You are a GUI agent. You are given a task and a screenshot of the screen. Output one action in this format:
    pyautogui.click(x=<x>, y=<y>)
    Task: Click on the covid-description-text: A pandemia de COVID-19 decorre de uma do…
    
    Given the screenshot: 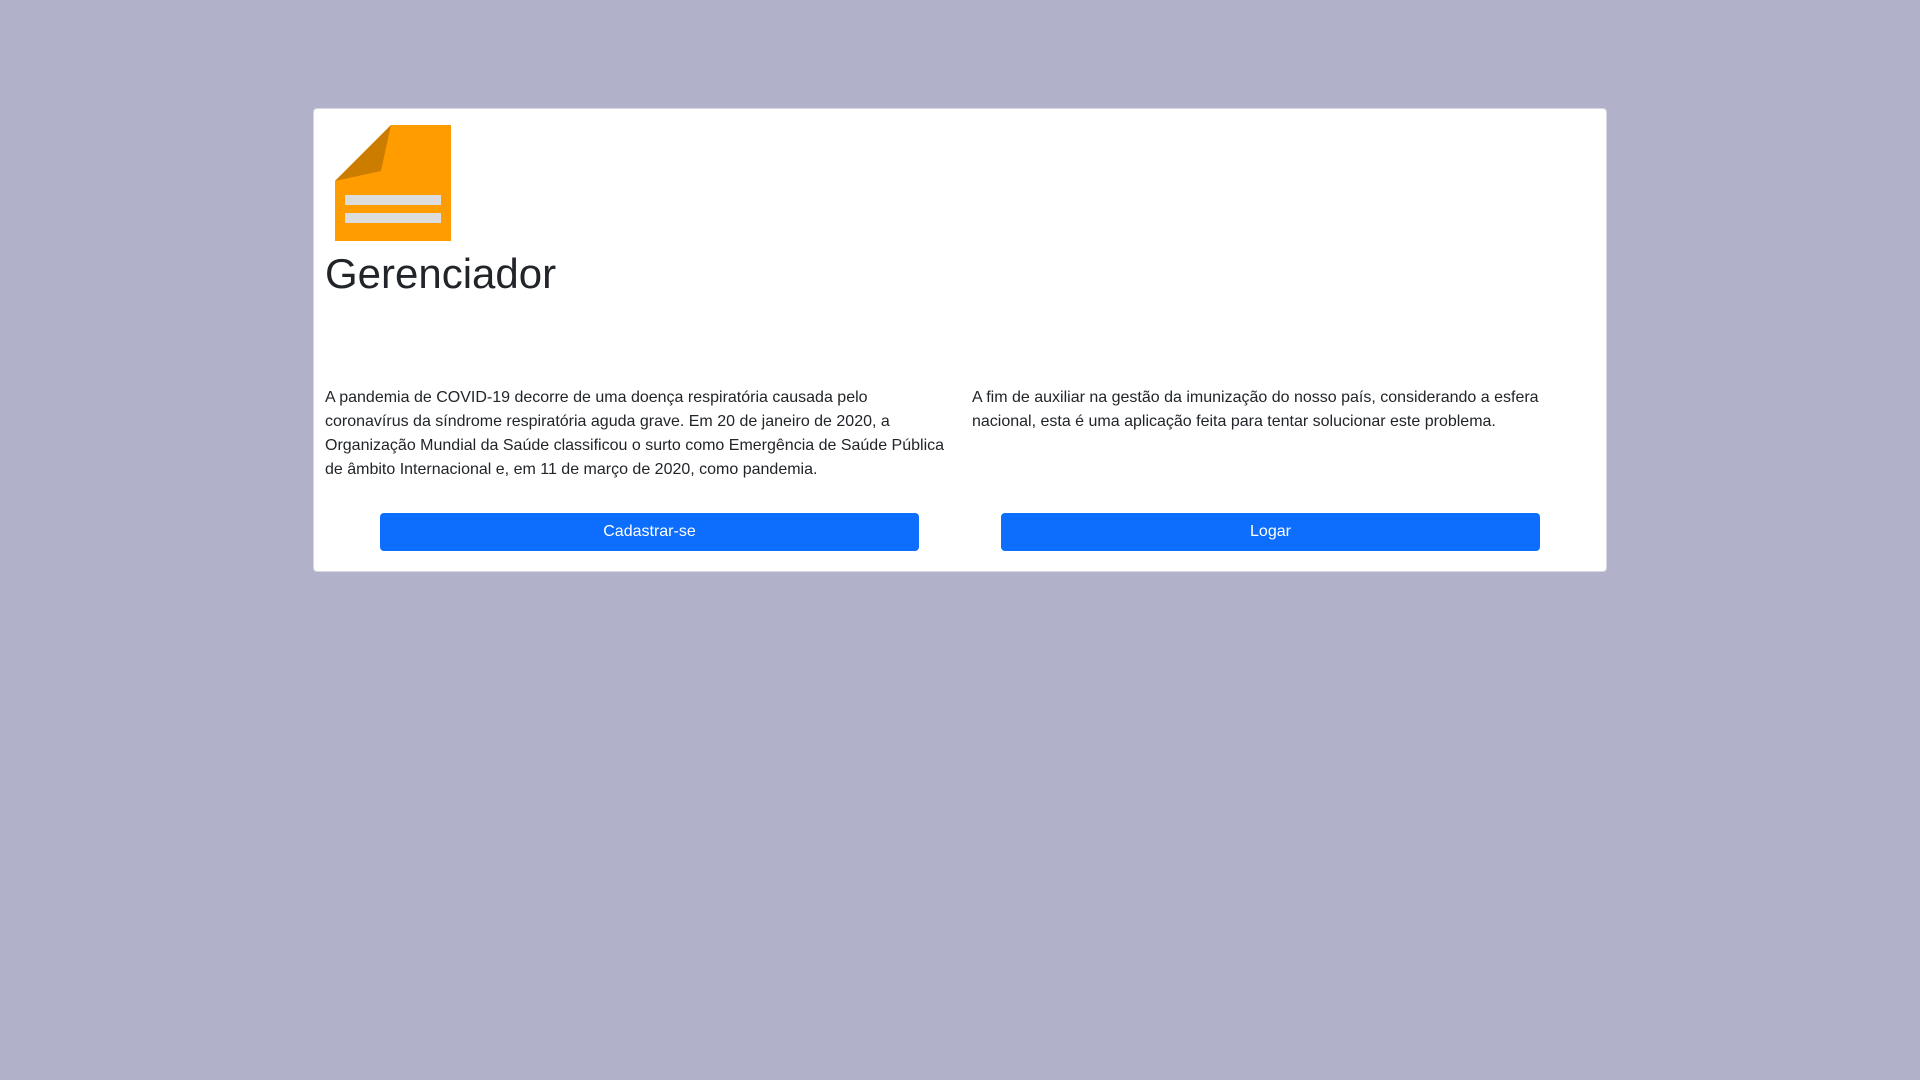 What is the action you would take?
    pyautogui.click(x=635, y=433)
    